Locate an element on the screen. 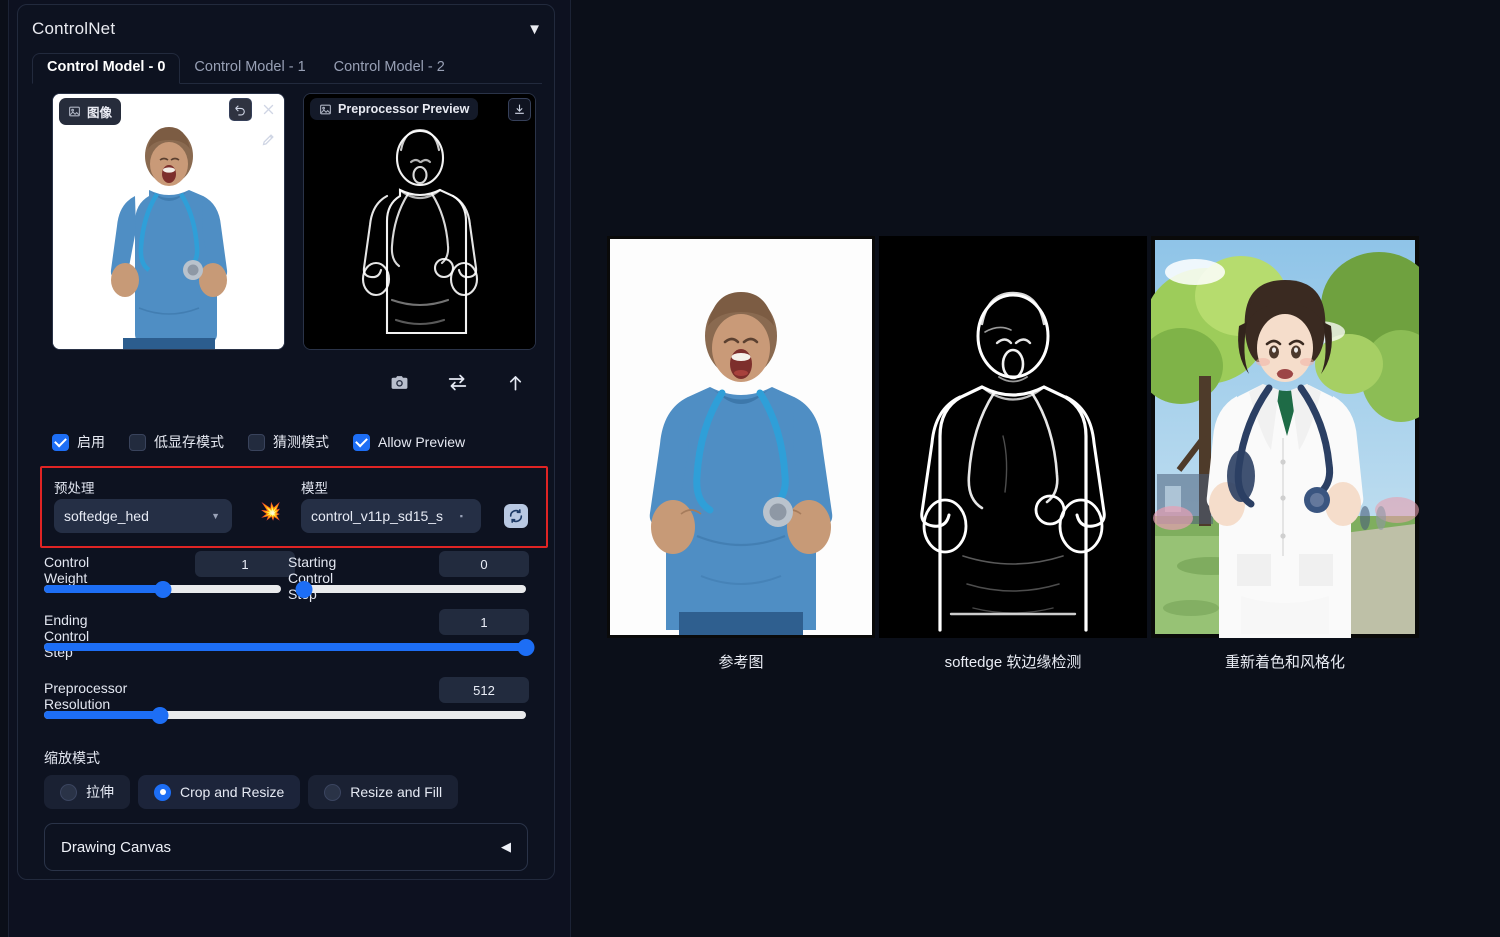 The width and height of the screenshot is (1500, 937). softedge-preview-image is located at coordinates (1013, 437).